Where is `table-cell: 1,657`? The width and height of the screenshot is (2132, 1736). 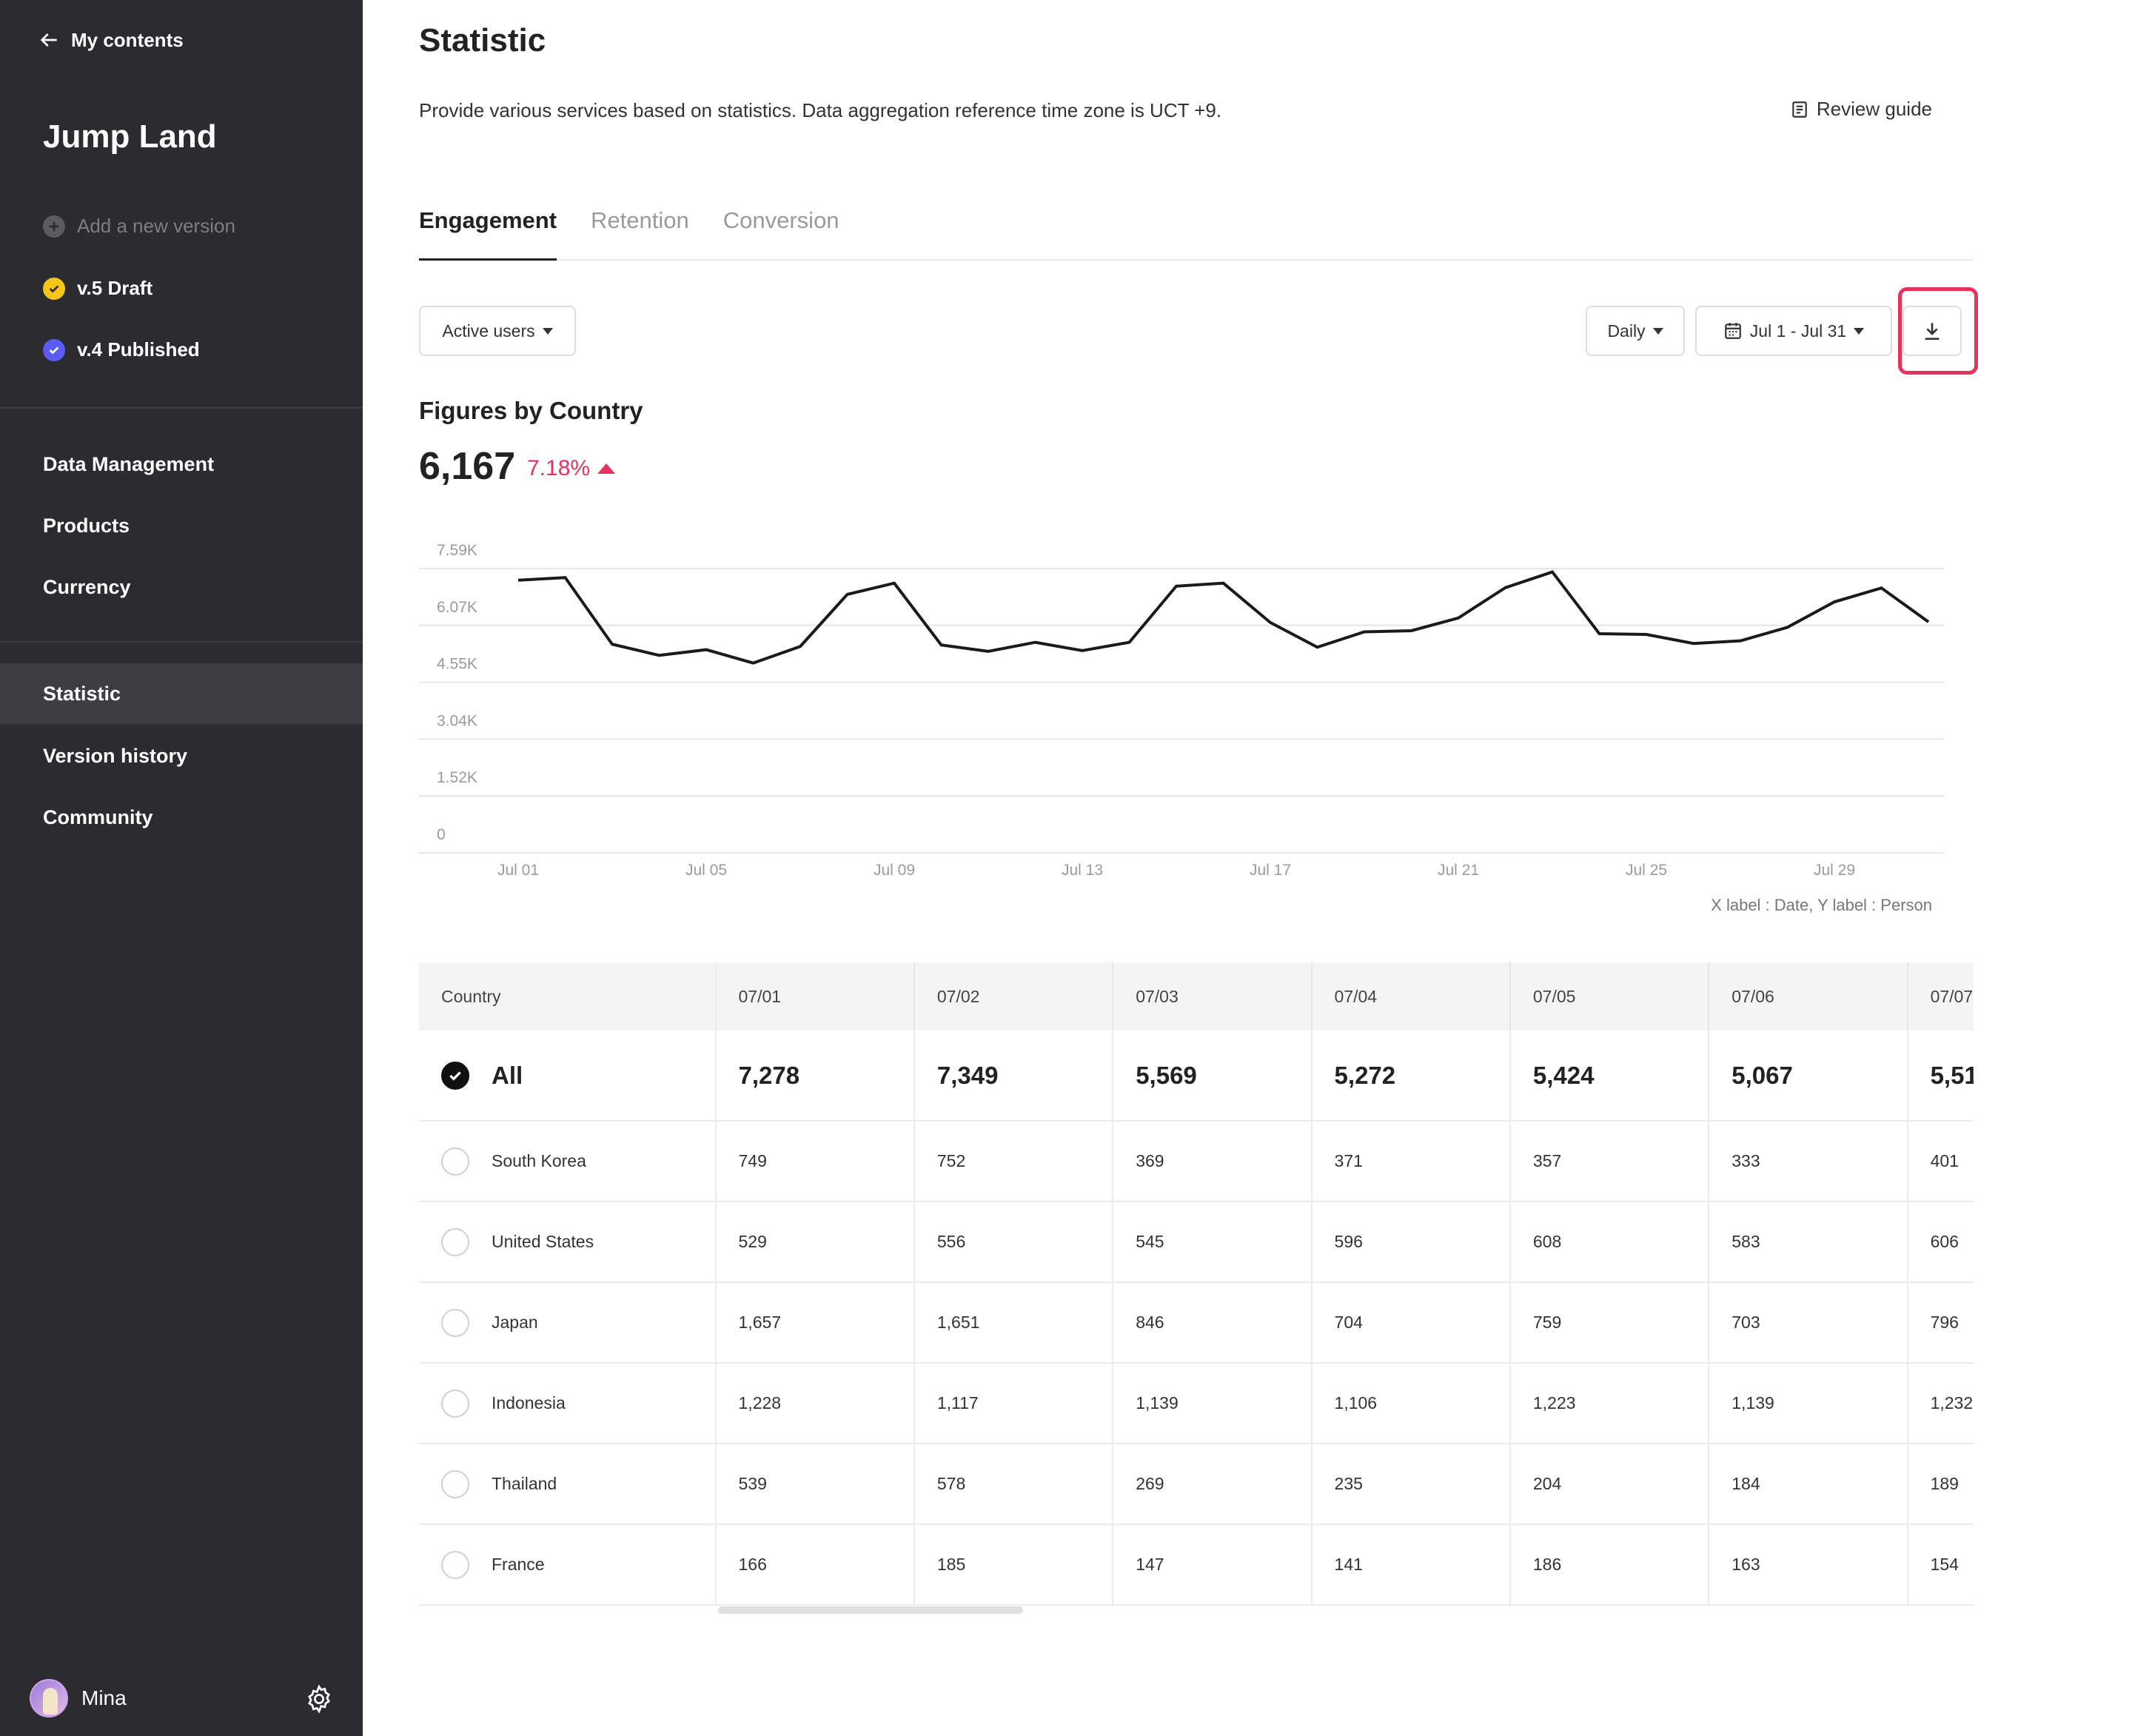 table-cell: 1,657 is located at coordinates (815, 1323).